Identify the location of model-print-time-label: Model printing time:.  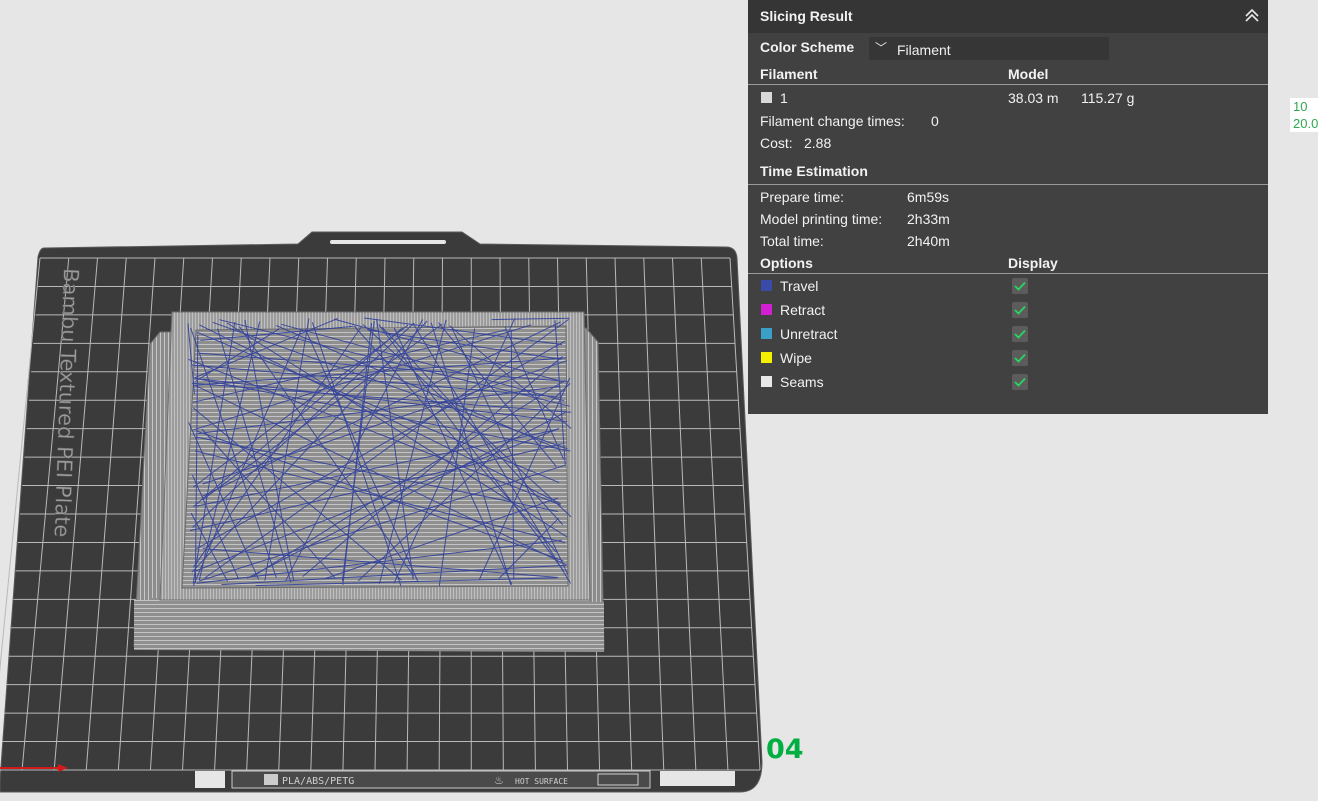
(821, 219).